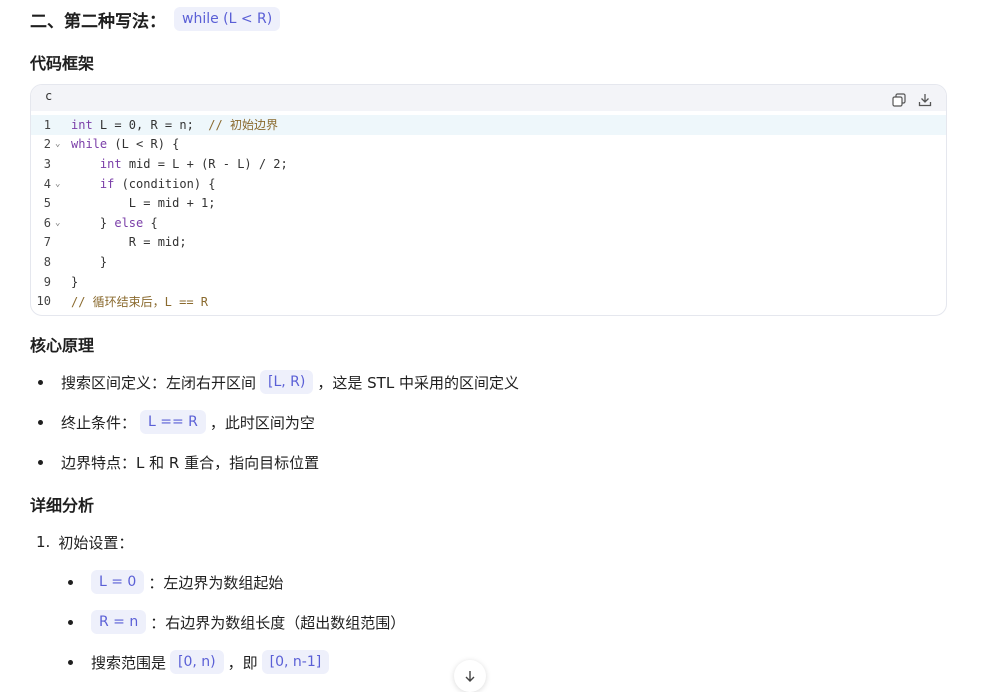 This screenshot has height=692, width=988. Describe the element at coordinates (173, 422) in the screenshot. I see `inline-code: L == R` at that location.